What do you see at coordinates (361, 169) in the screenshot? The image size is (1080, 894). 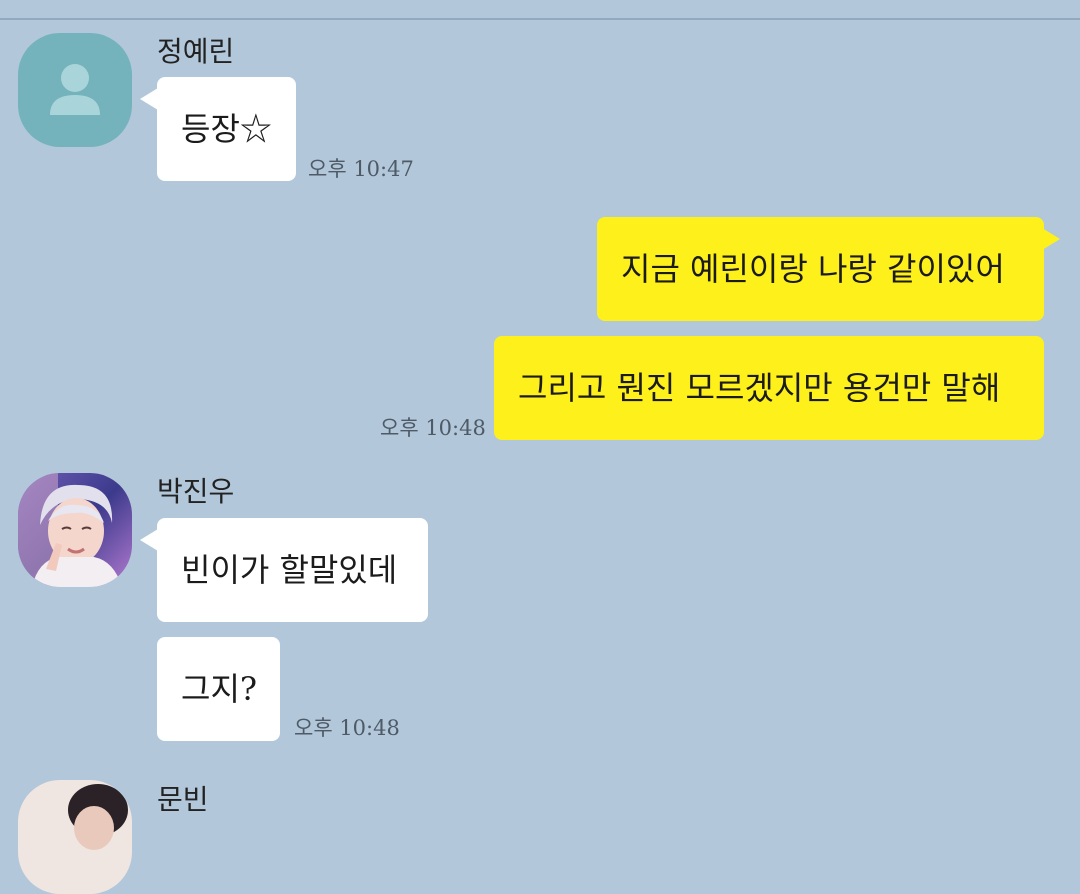 I see `message-timestamp: 오후 10:47` at bounding box center [361, 169].